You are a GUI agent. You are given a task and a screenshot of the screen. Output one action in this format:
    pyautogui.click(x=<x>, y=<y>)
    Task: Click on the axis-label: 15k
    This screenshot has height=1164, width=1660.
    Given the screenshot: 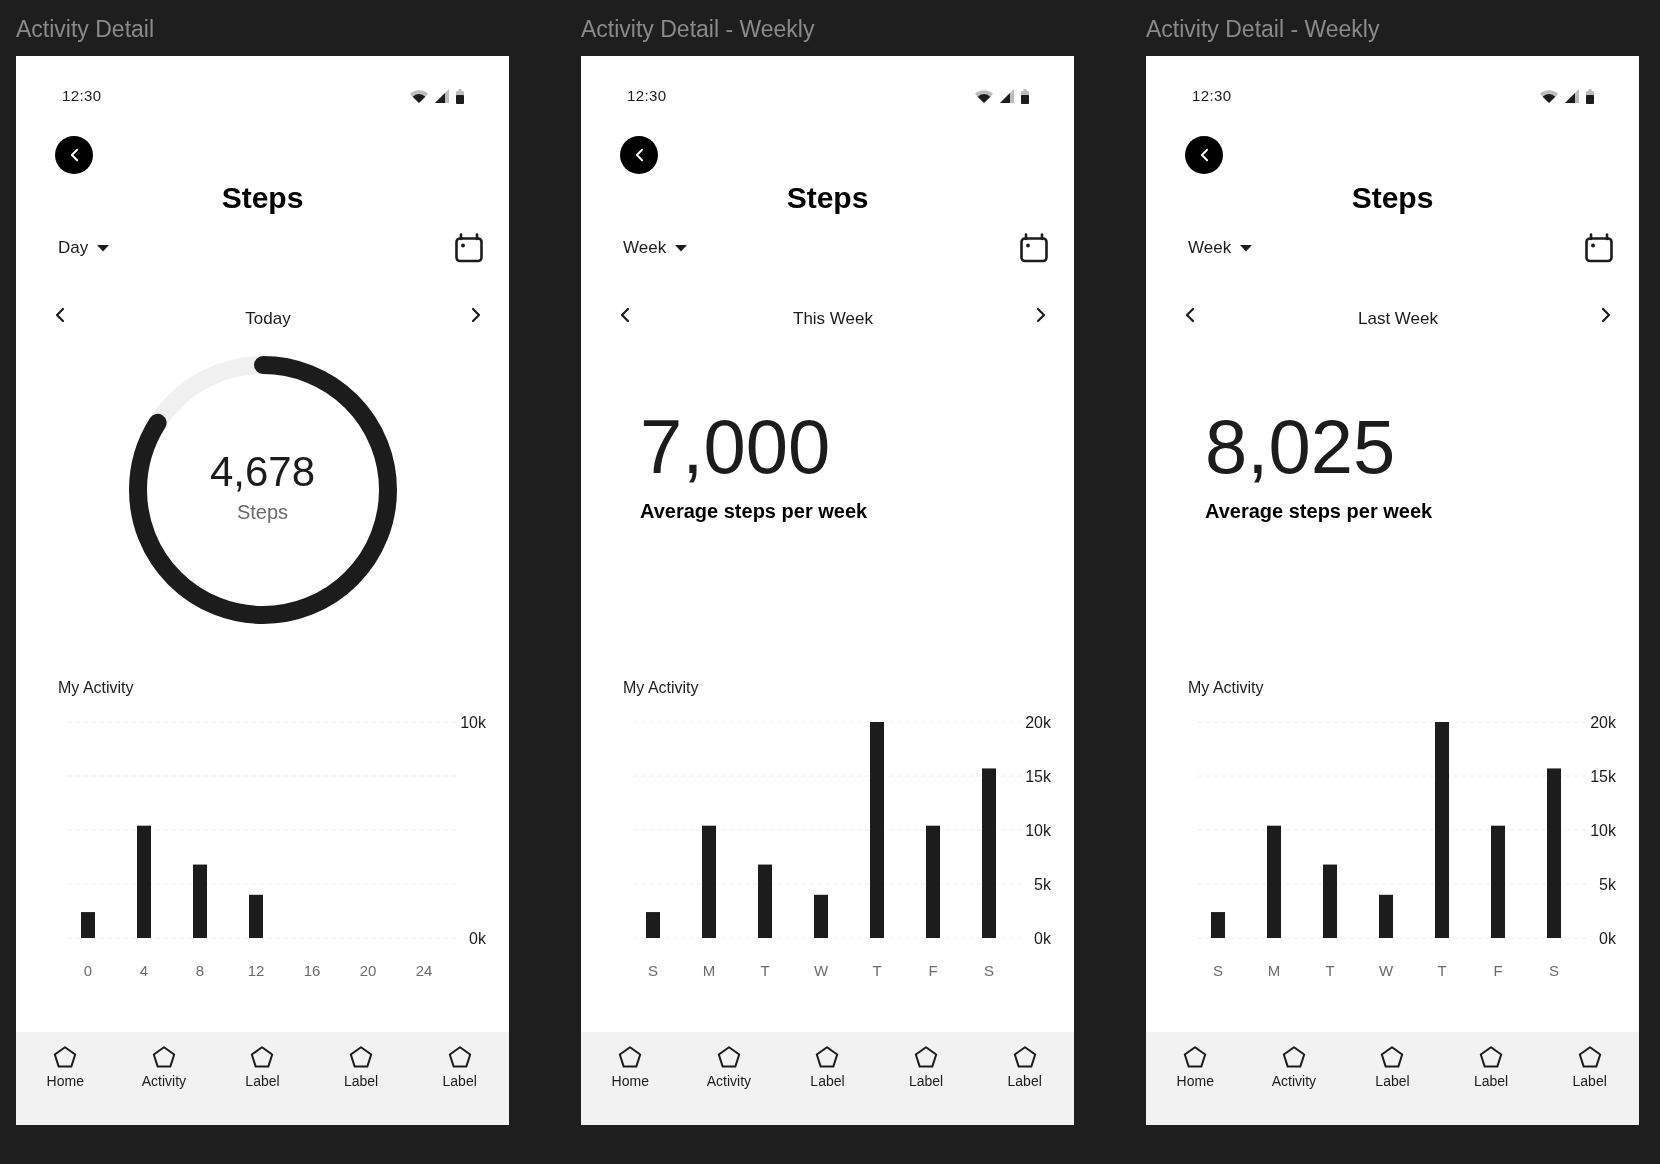 What is the action you would take?
    pyautogui.click(x=1038, y=776)
    